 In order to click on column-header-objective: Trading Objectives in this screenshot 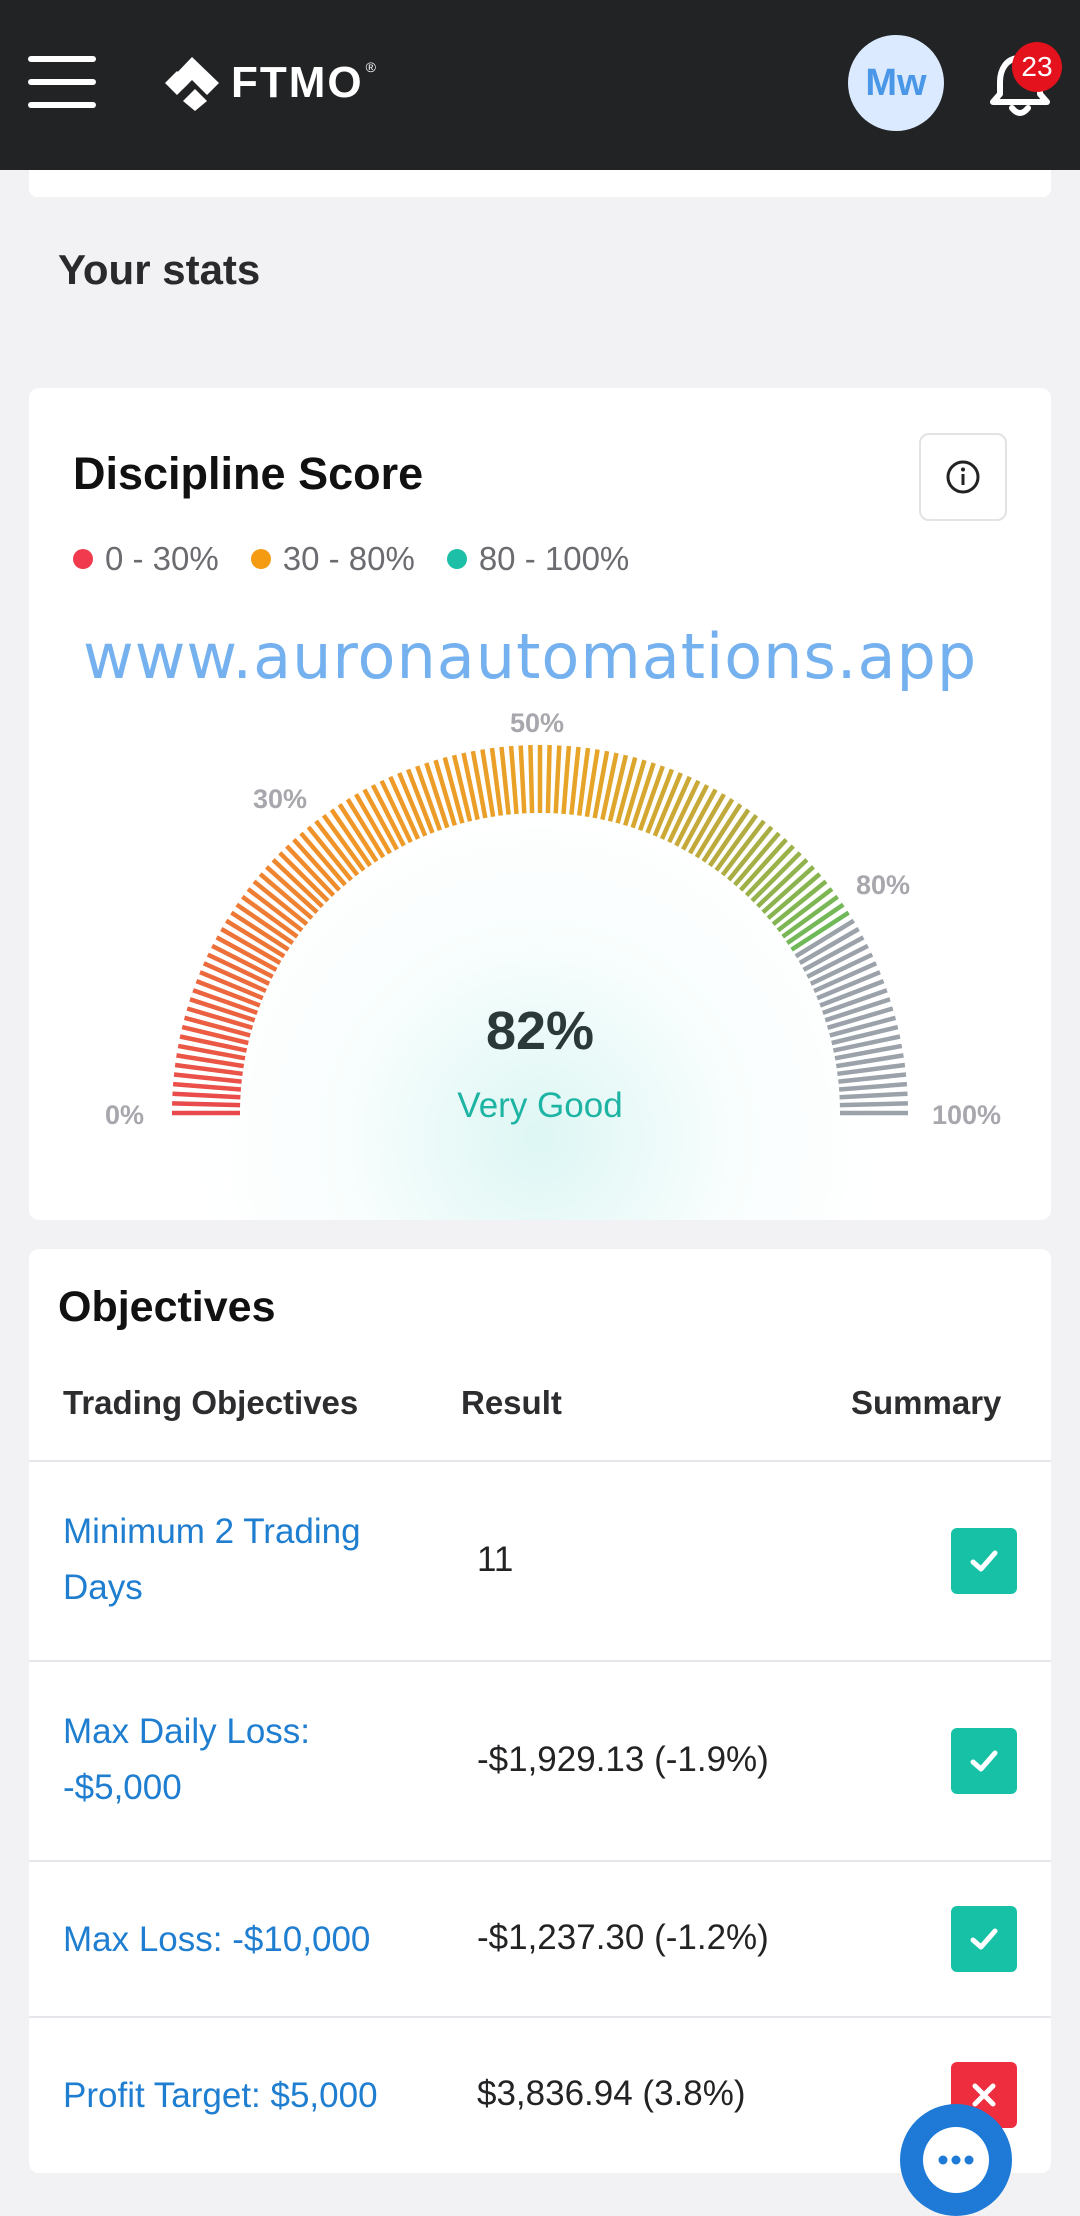, I will do `click(211, 1402)`.